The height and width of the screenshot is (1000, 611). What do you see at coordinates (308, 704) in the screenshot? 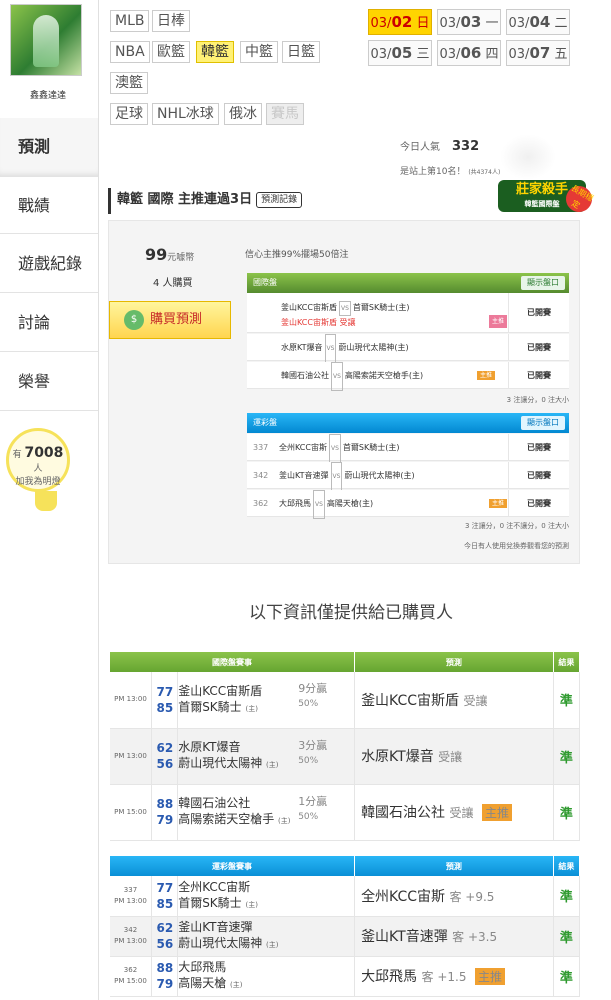
I see `percent: 50%` at bounding box center [308, 704].